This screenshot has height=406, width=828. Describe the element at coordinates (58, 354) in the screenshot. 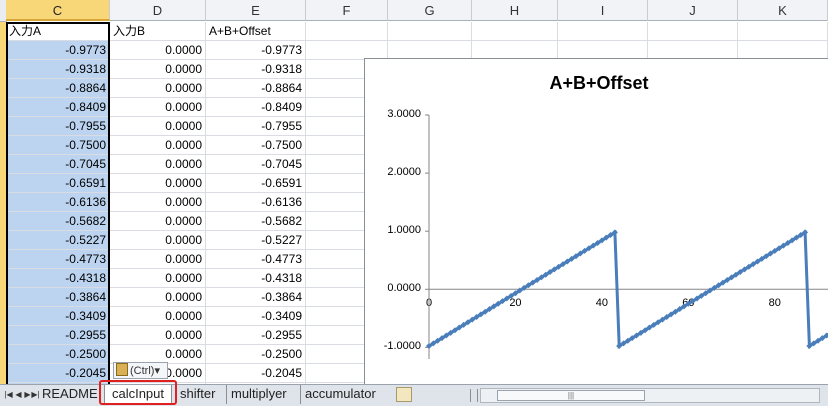

I see `cell-c-row-17: -0.2500` at that location.